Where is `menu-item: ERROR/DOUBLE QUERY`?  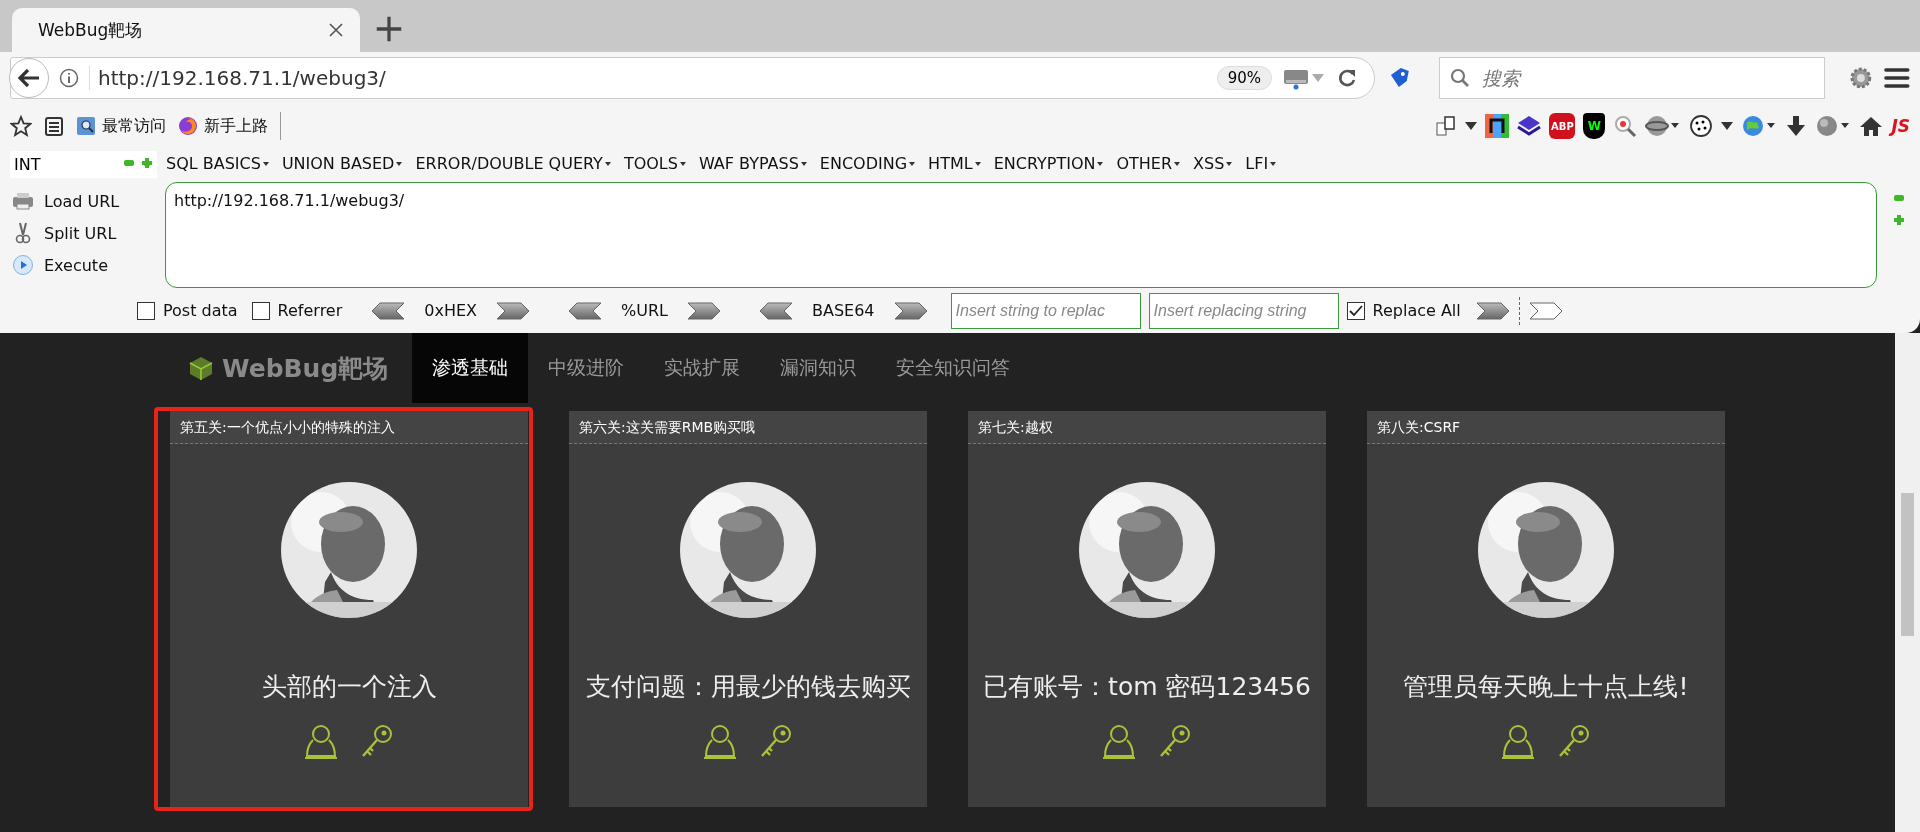
menu-item: ERROR/DOUBLE QUERY is located at coordinates (513, 163).